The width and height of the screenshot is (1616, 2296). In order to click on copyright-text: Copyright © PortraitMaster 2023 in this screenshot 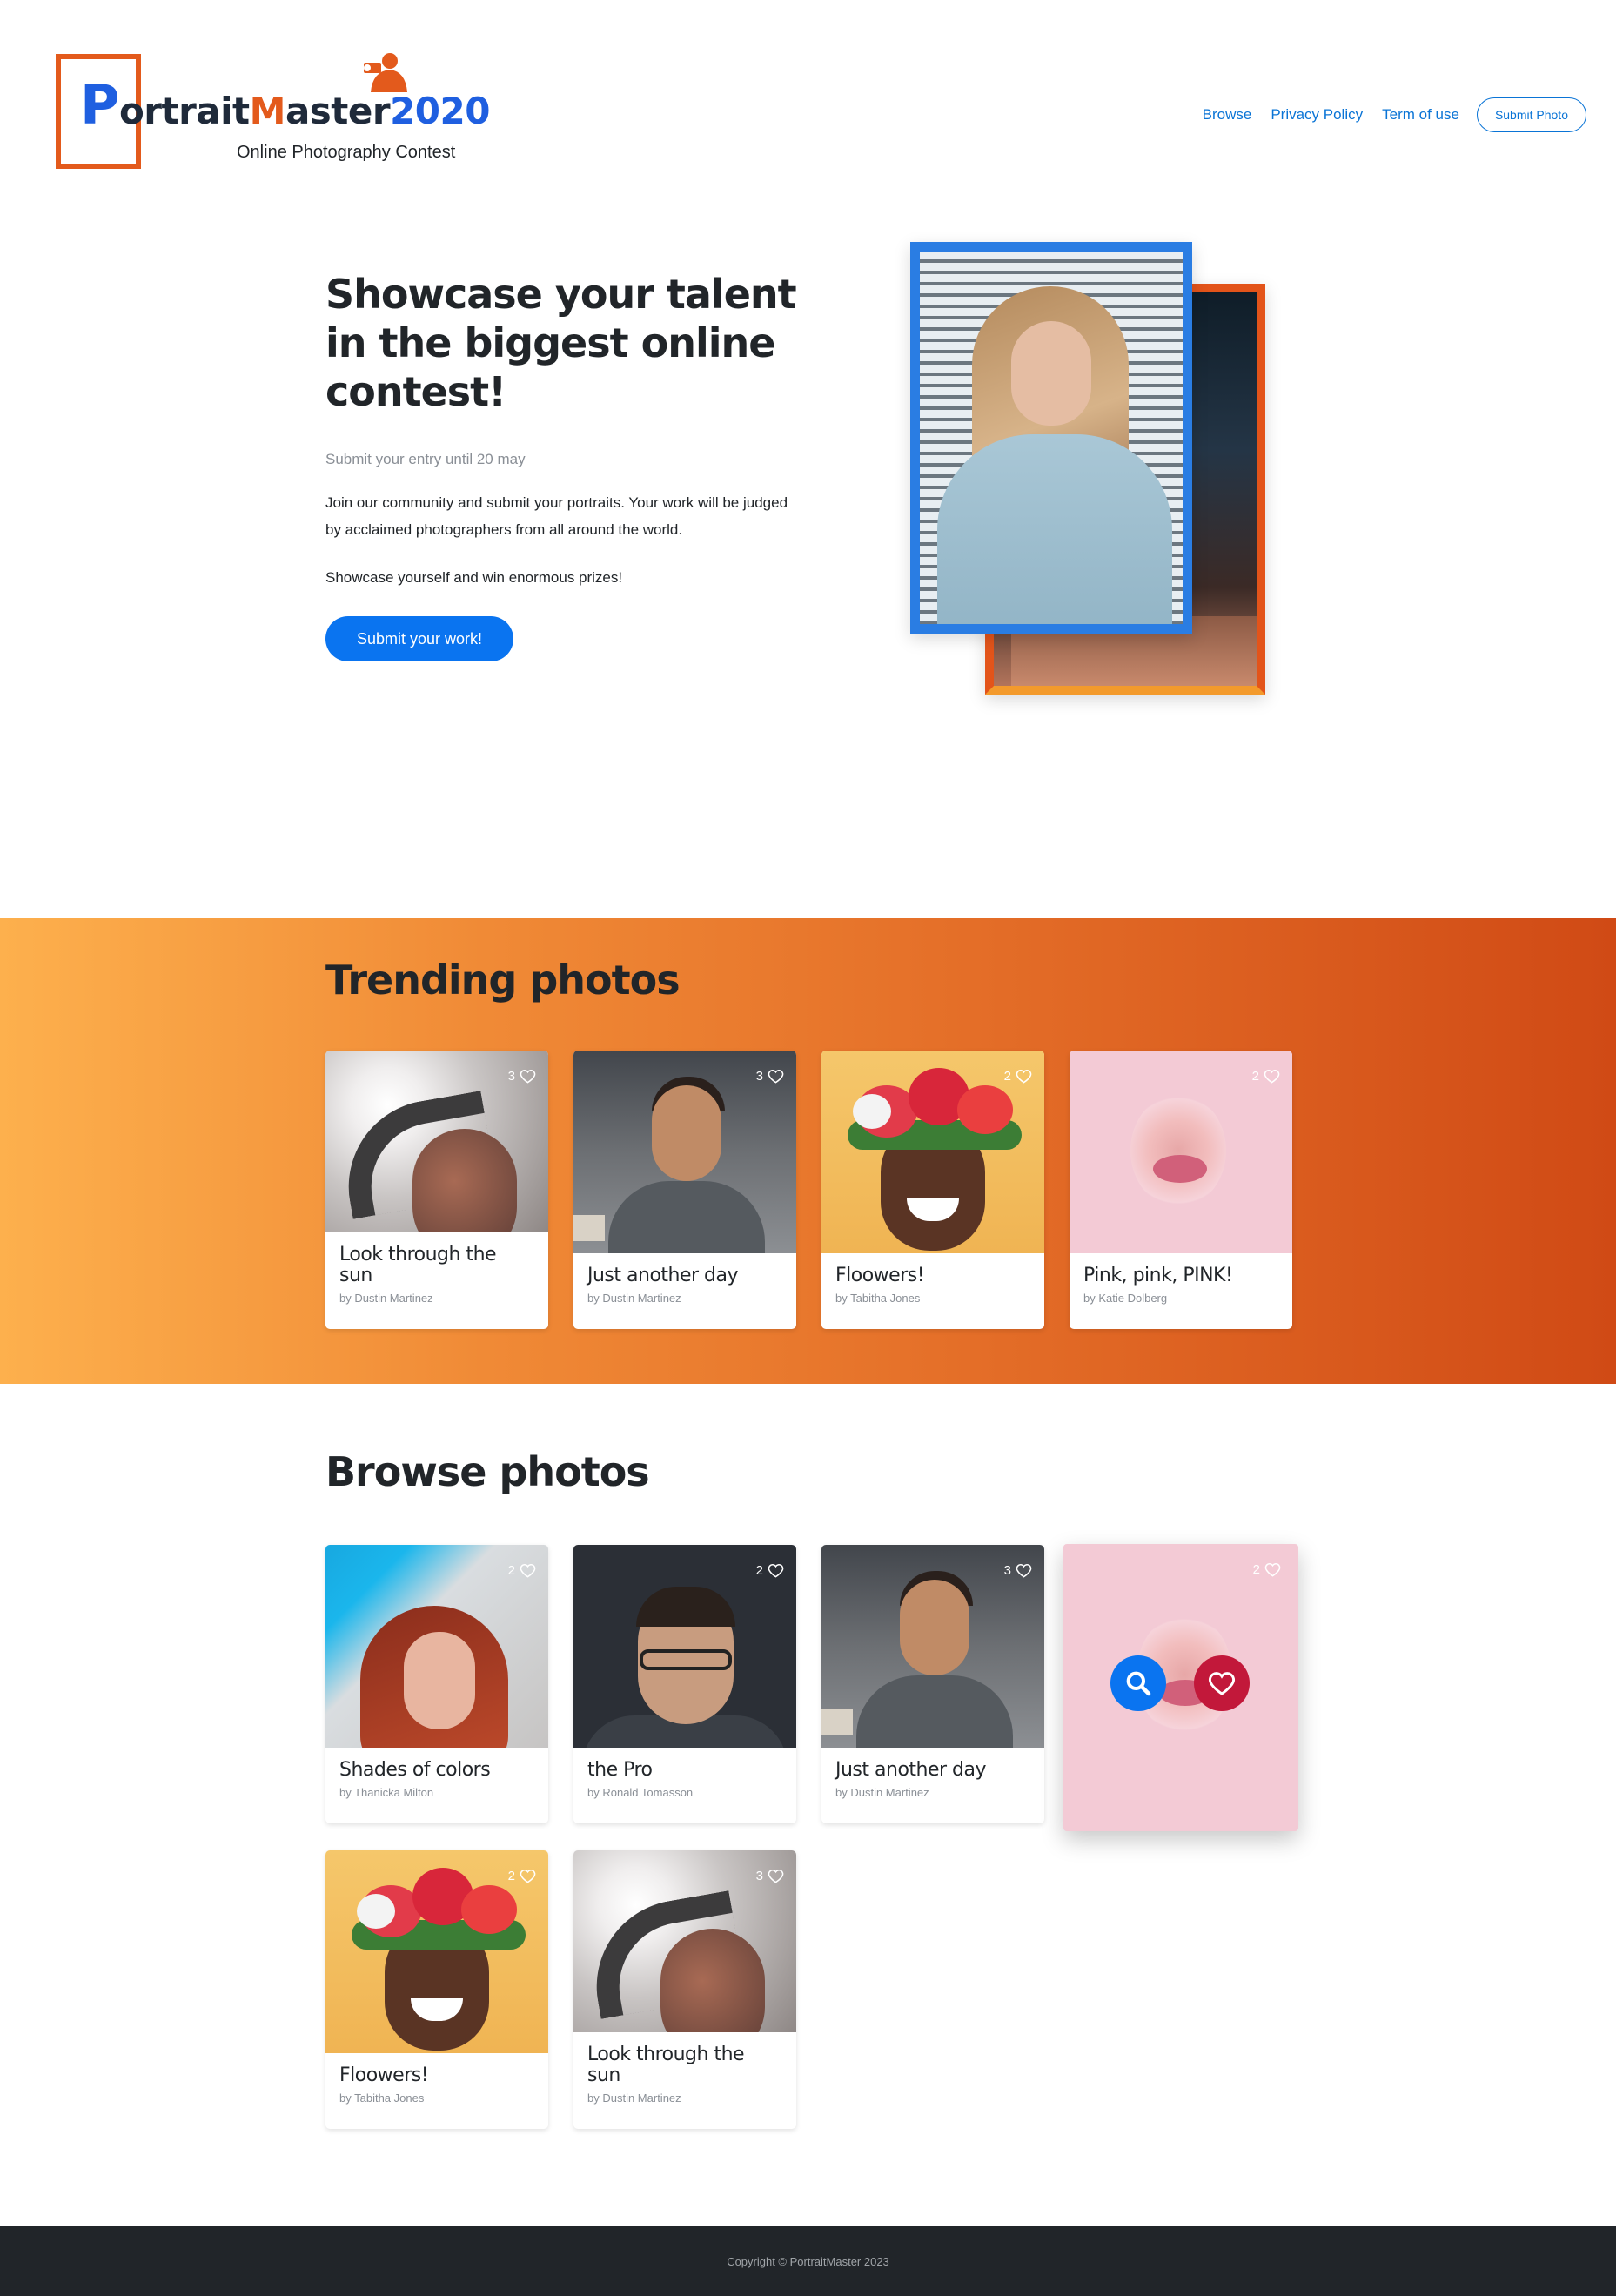, I will do `click(808, 2261)`.